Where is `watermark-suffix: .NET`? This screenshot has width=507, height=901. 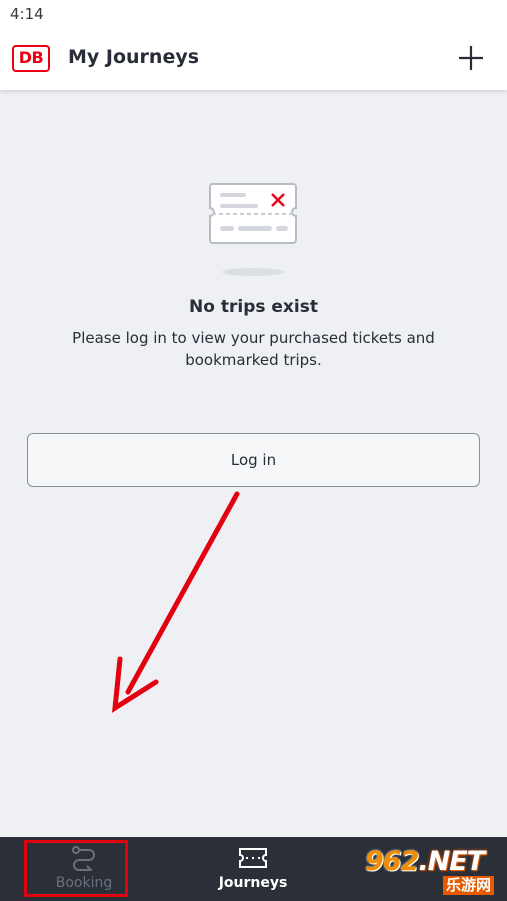 watermark-suffix: .NET is located at coordinates (451, 861).